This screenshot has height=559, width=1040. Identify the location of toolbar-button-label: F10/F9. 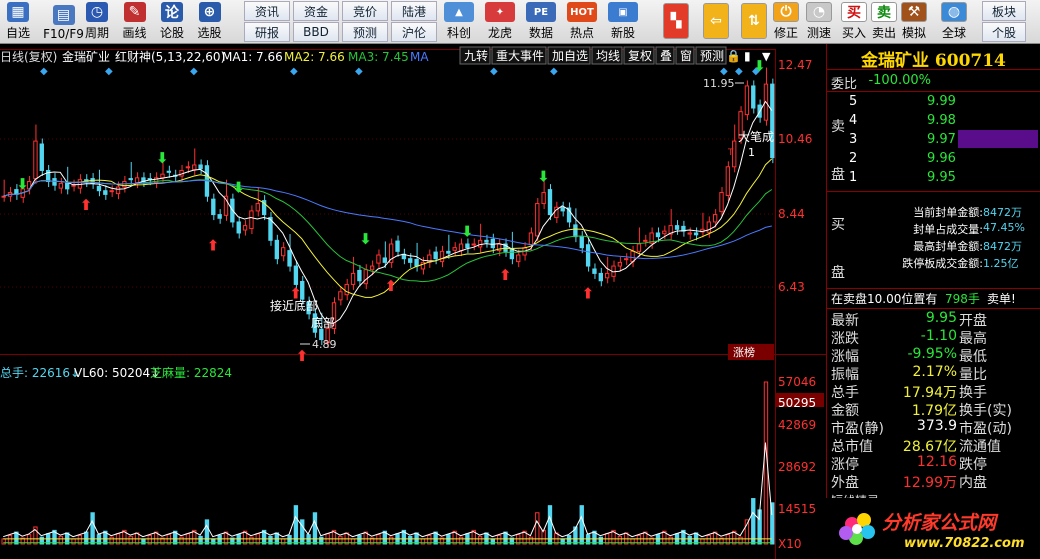
(63, 34).